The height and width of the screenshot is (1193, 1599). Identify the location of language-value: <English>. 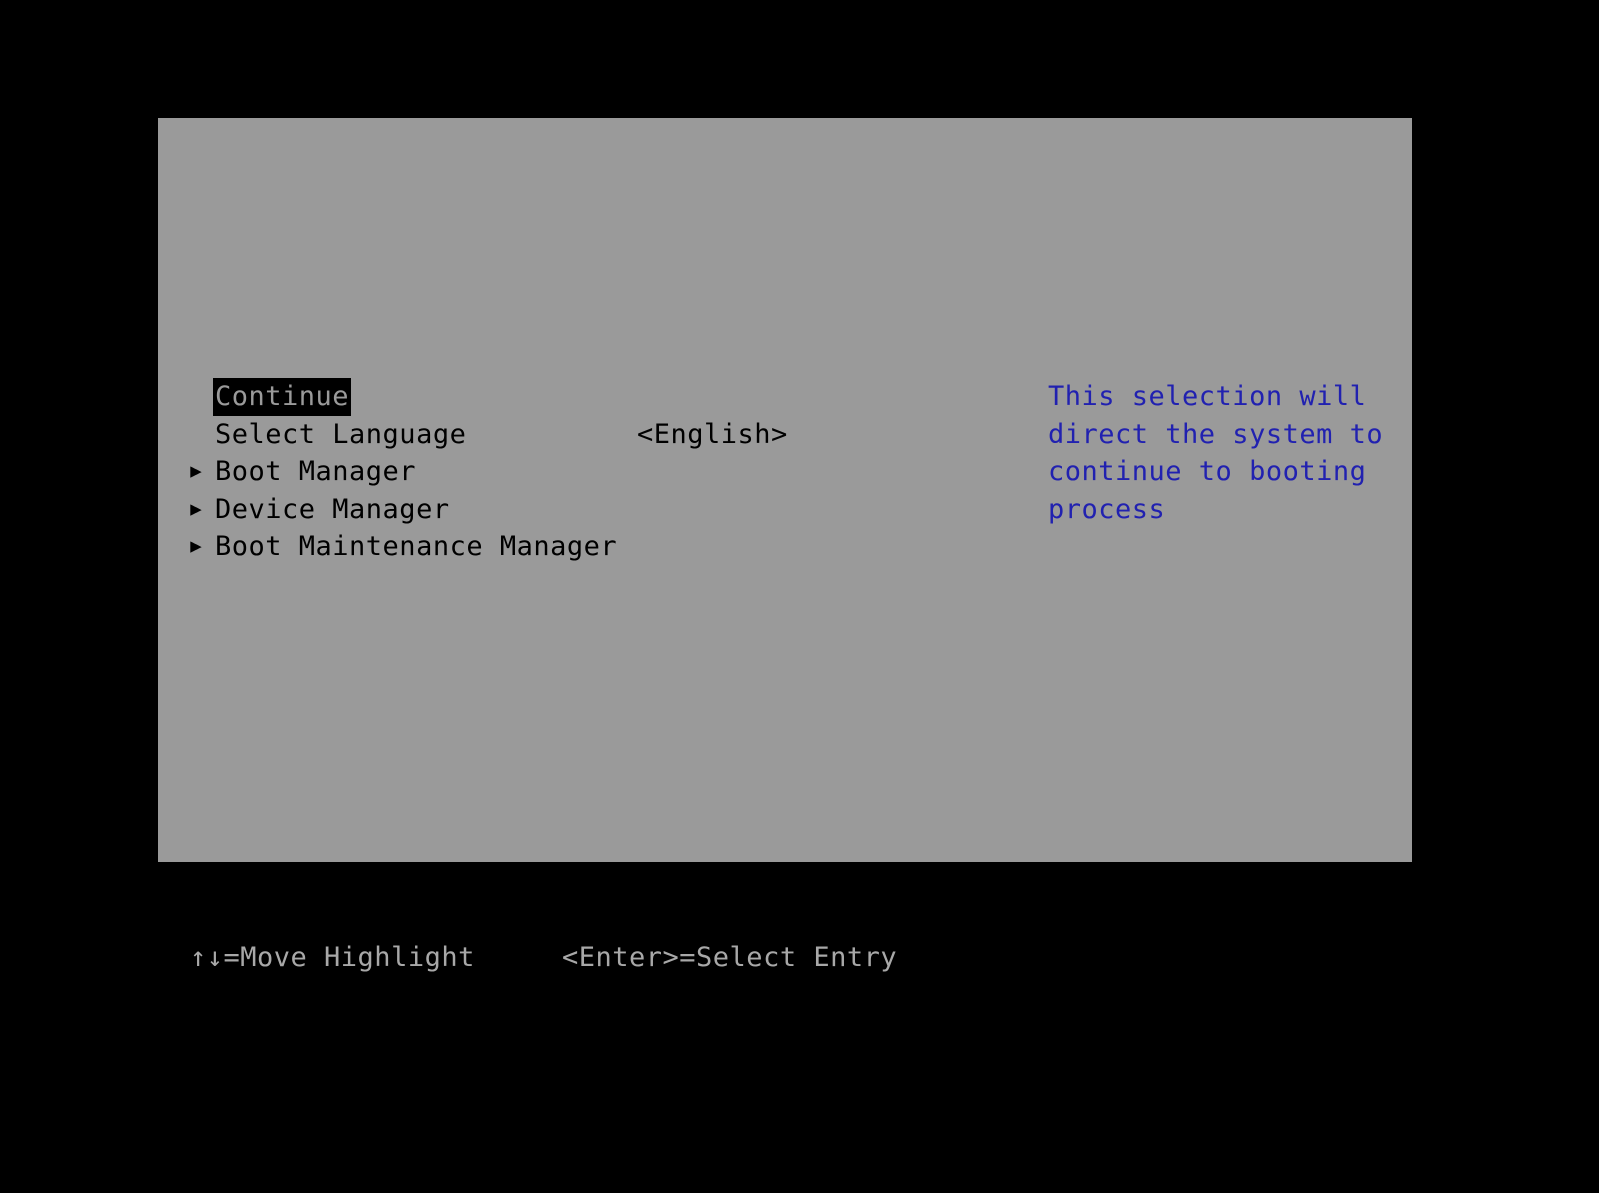
(712, 435).